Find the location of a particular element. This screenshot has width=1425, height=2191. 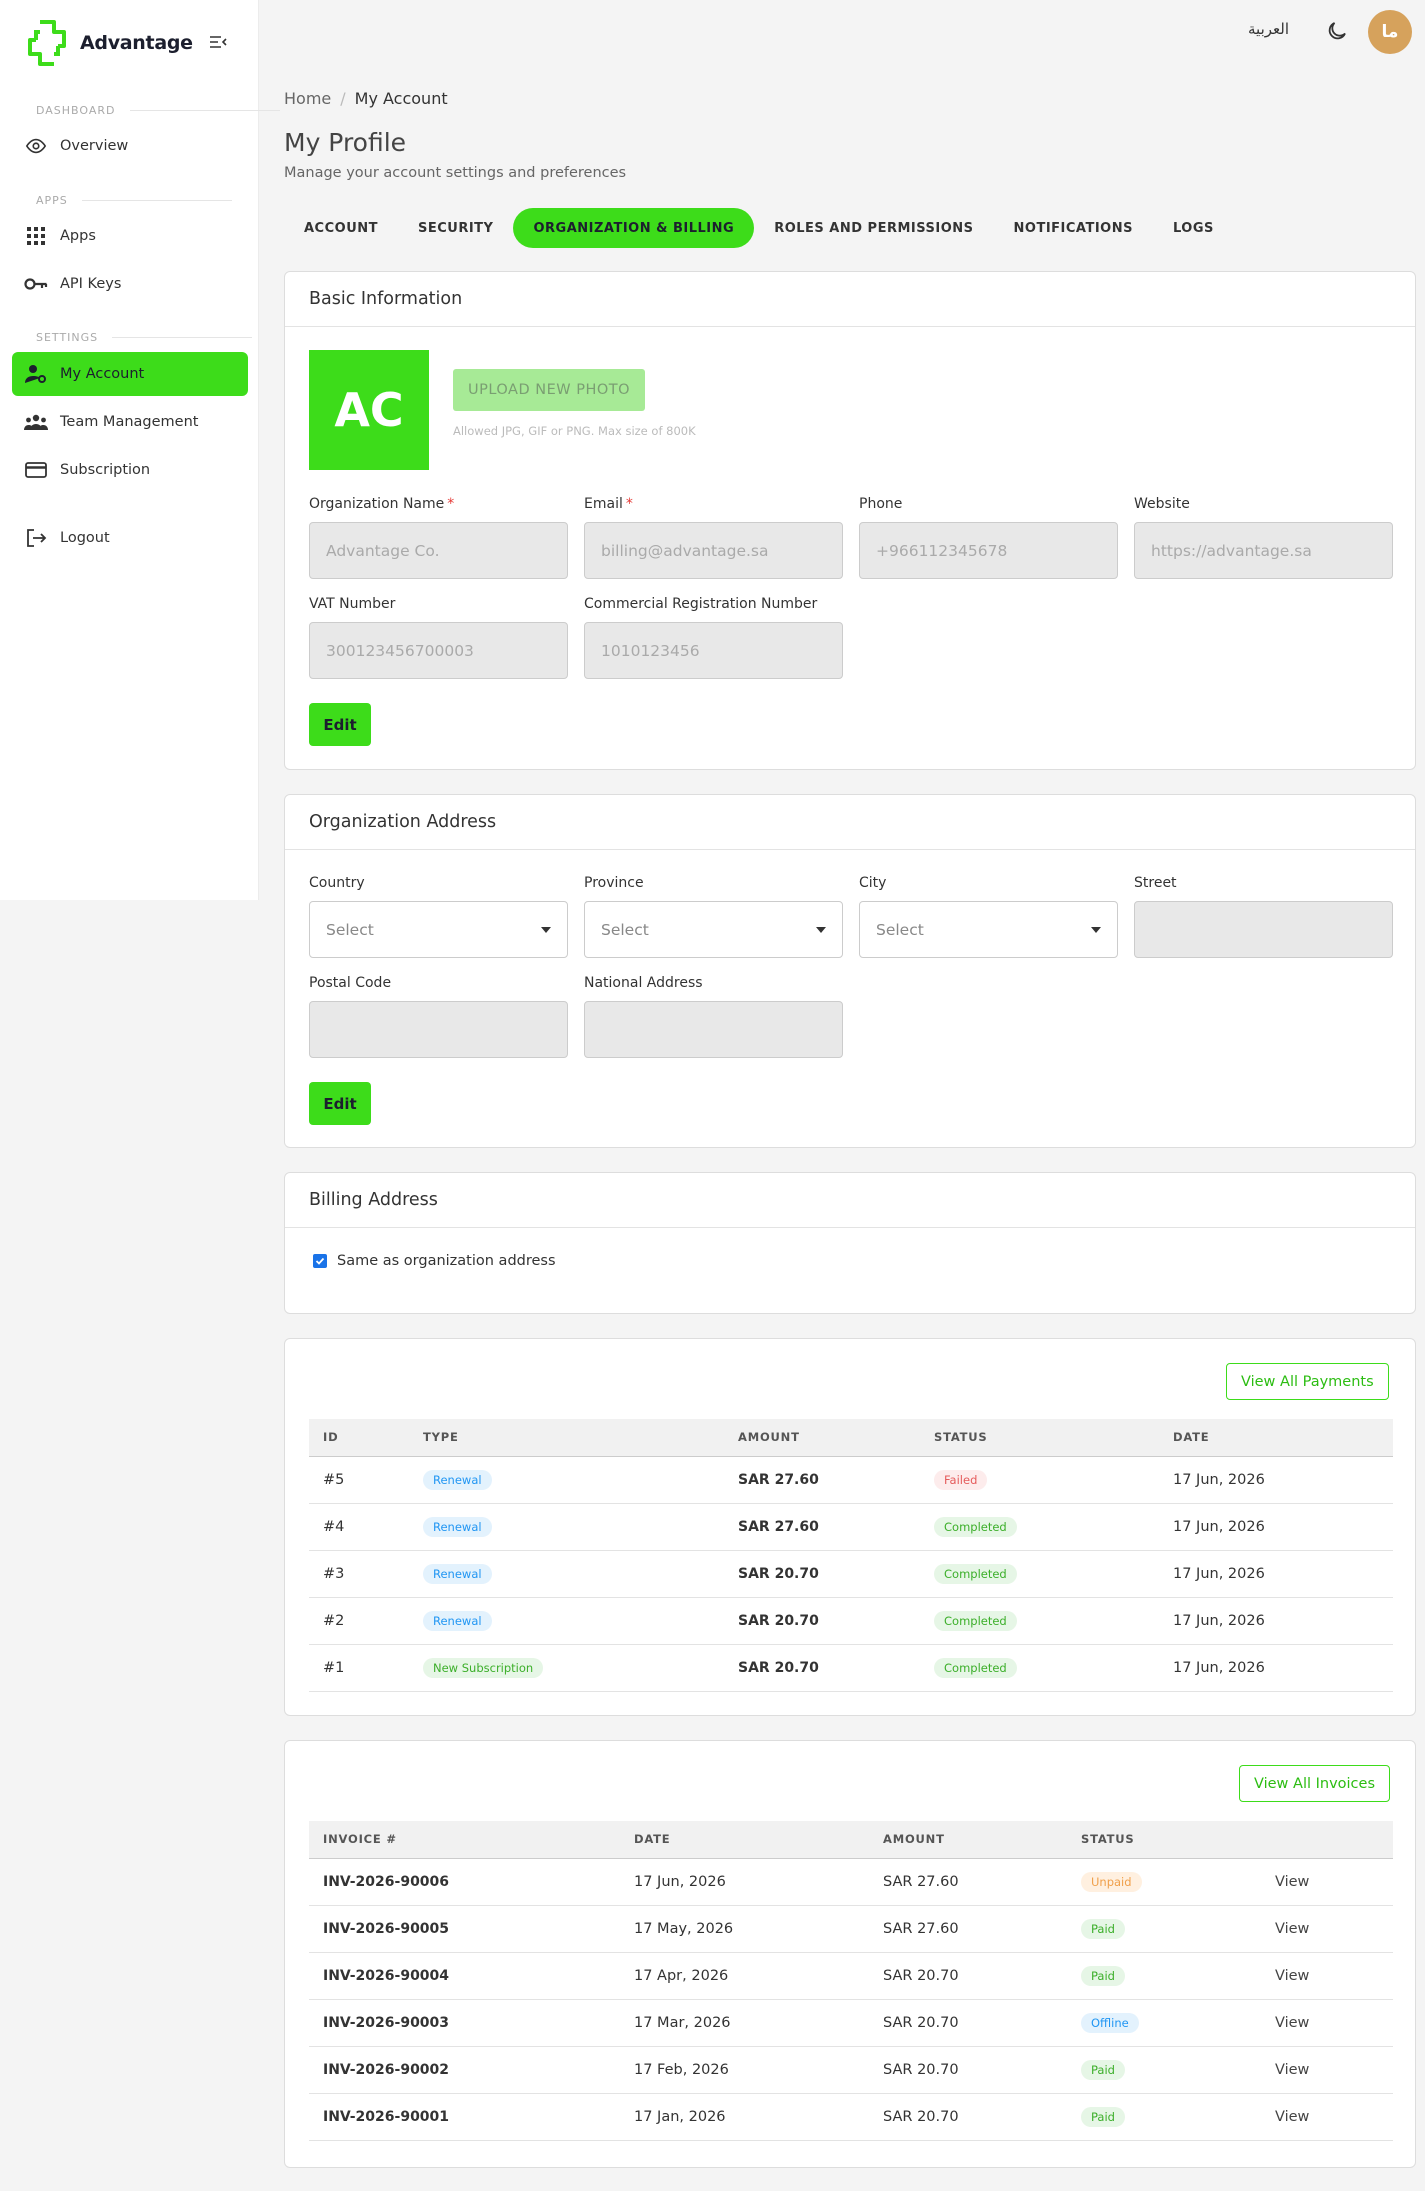

card-title: Basic Information is located at coordinates (850, 299).